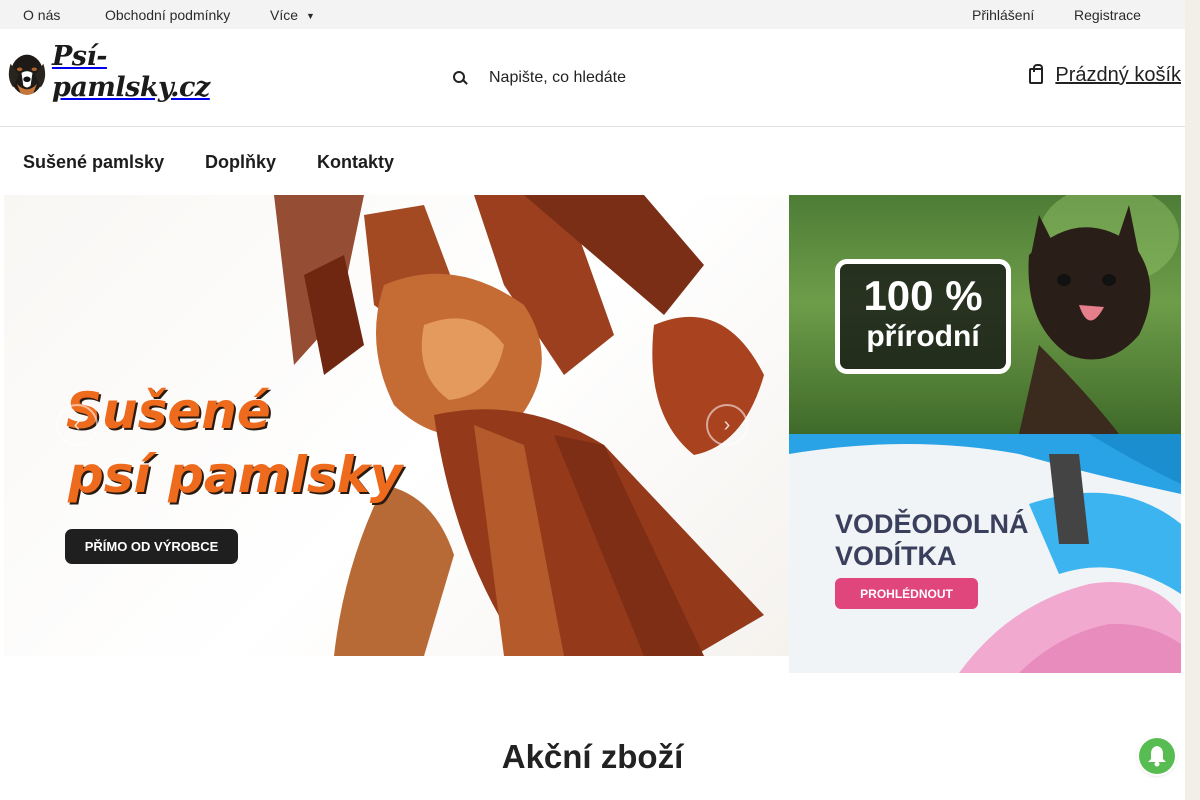 This screenshot has width=1200, height=800. I want to click on cart-label: Prázdný košík, so click(1118, 75).